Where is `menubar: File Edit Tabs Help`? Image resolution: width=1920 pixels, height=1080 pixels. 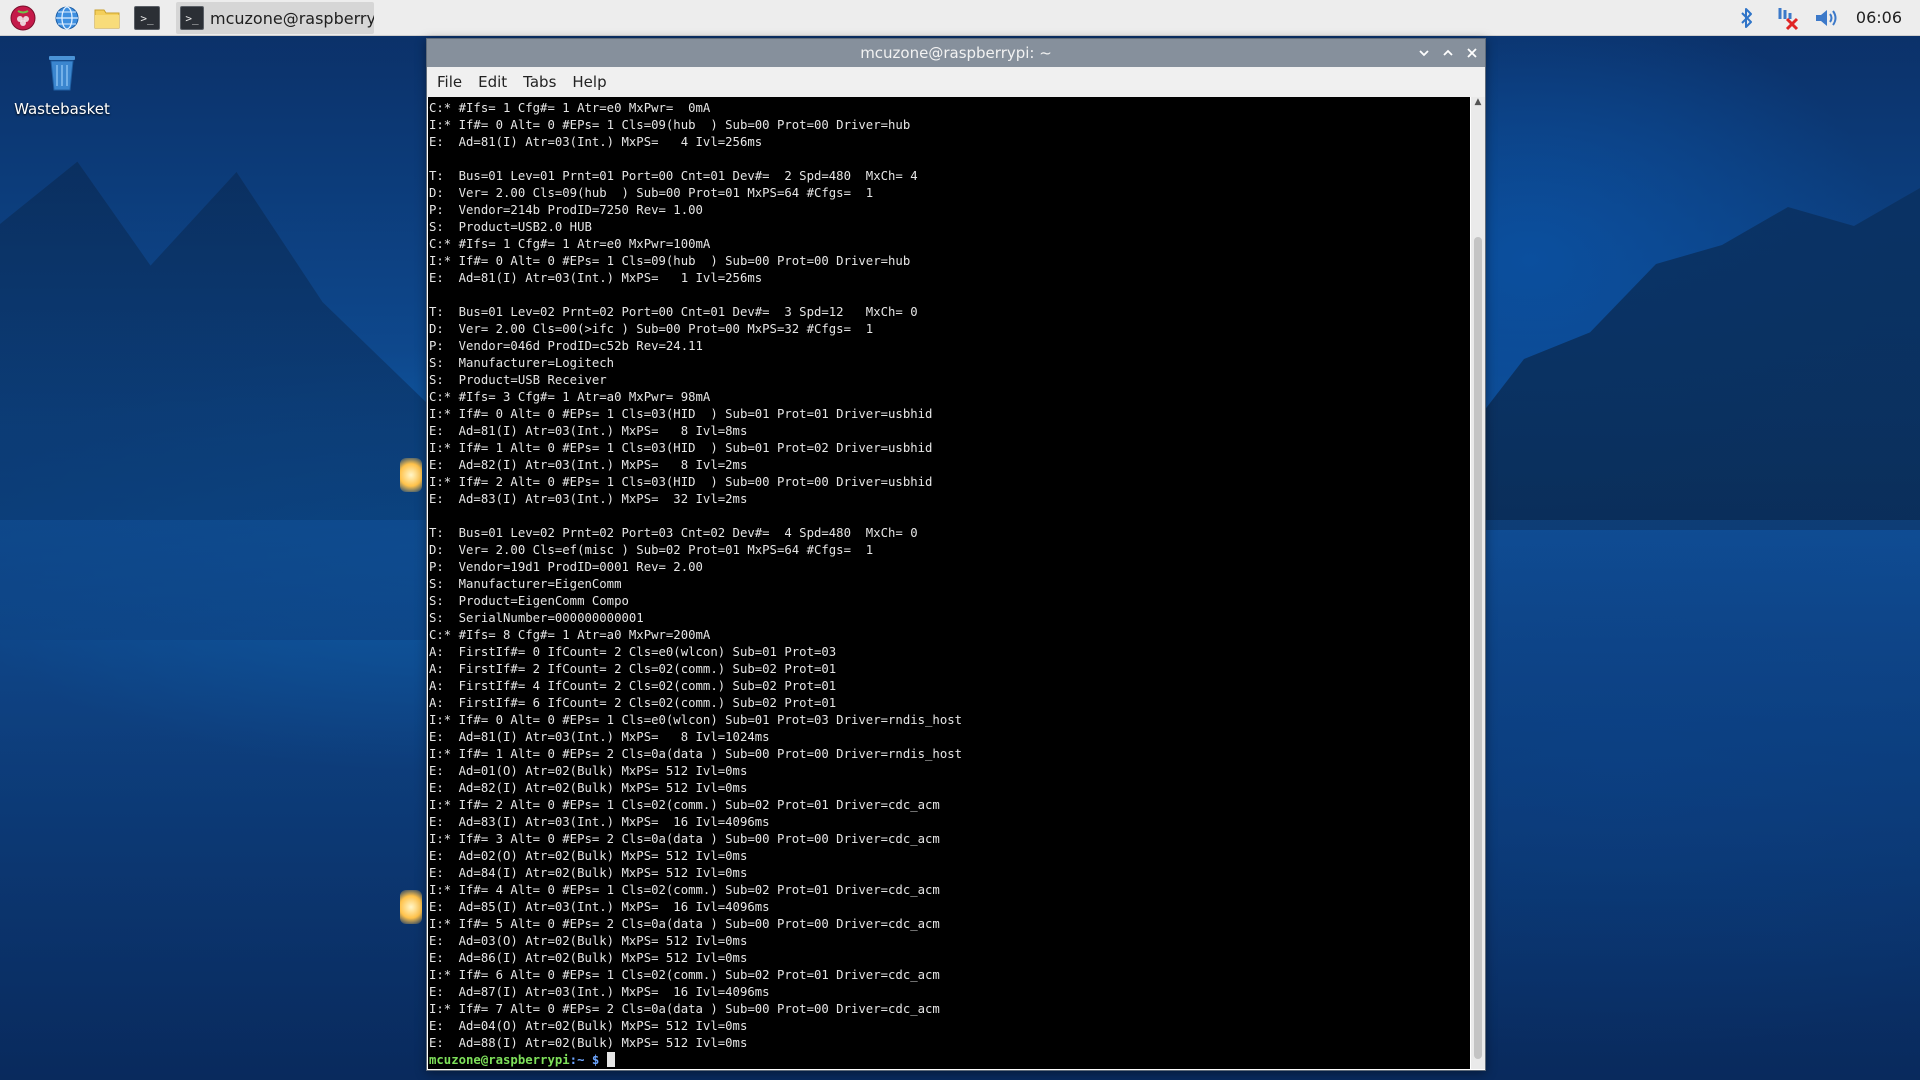
menubar: File Edit Tabs Help is located at coordinates (956, 82).